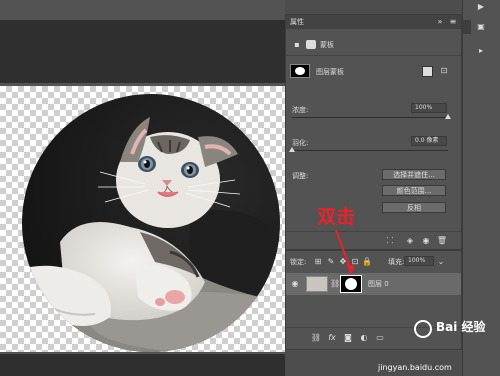 The width and height of the screenshot is (500, 376). What do you see at coordinates (332, 338) in the screenshot?
I see `fx-icon: fx` at bounding box center [332, 338].